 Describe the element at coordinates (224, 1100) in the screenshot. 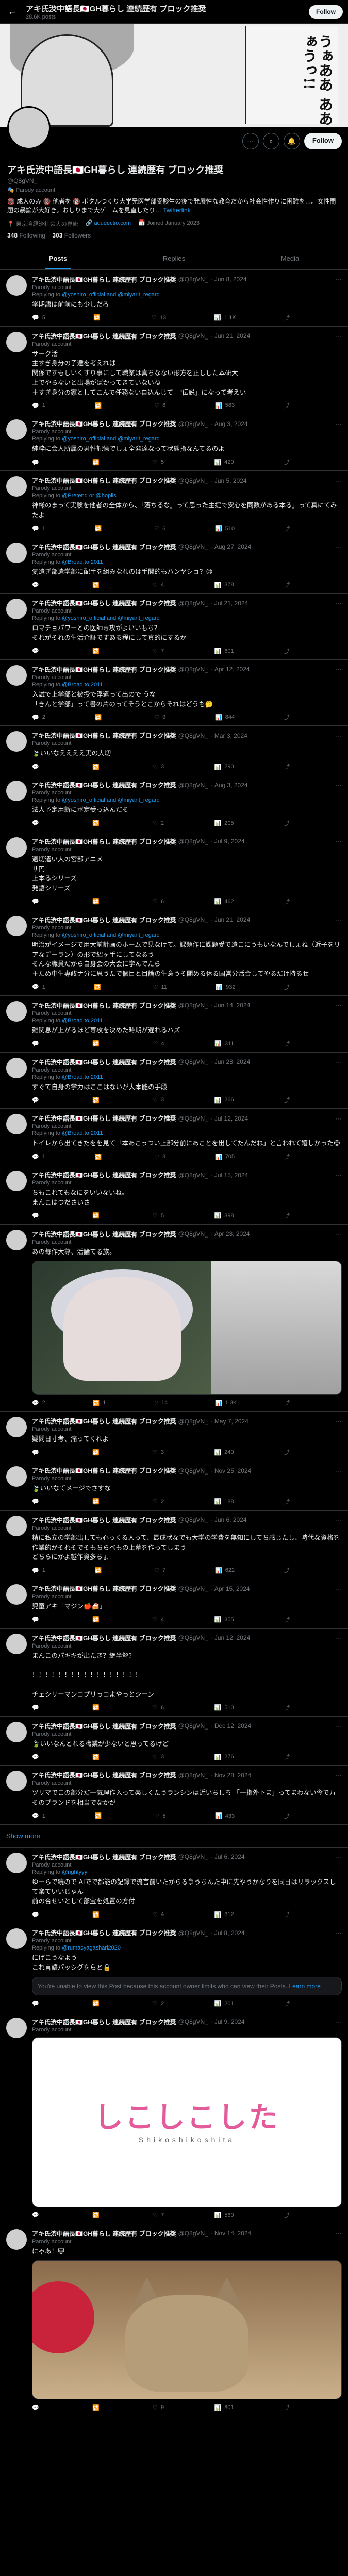

I see `views-button: 📊 266` at that location.